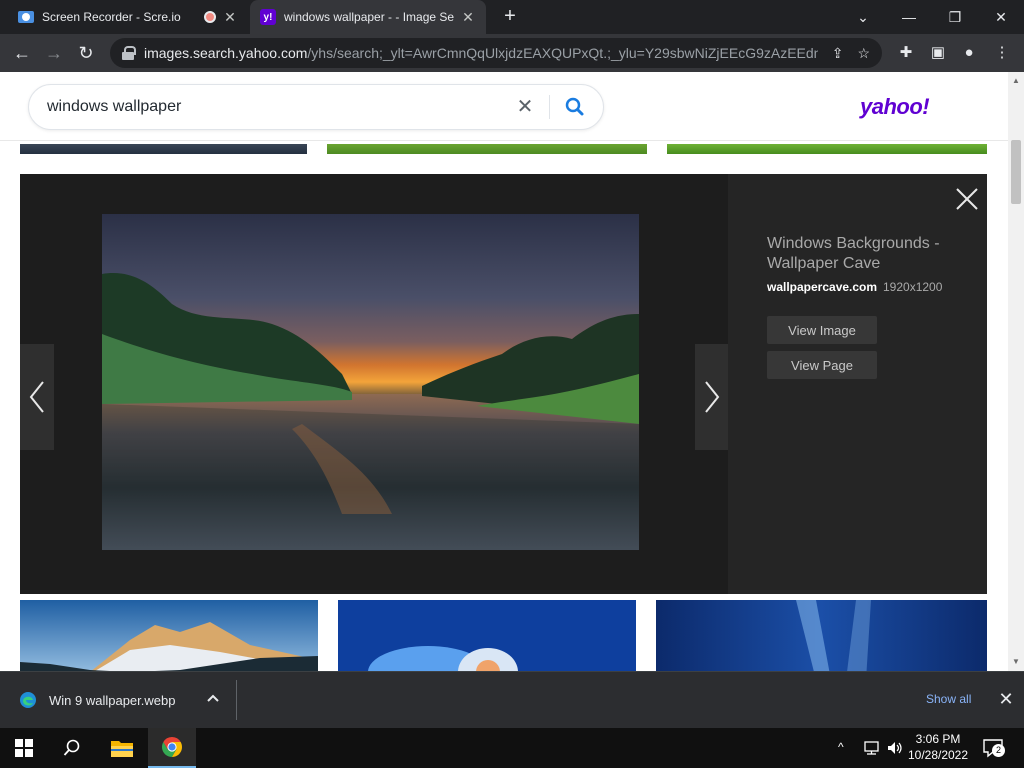 This screenshot has height=768, width=1024. What do you see at coordinates (938, 755) in the screenshot?
I see `clock-date: 10/28/2022` at bounding box center [938, 755].